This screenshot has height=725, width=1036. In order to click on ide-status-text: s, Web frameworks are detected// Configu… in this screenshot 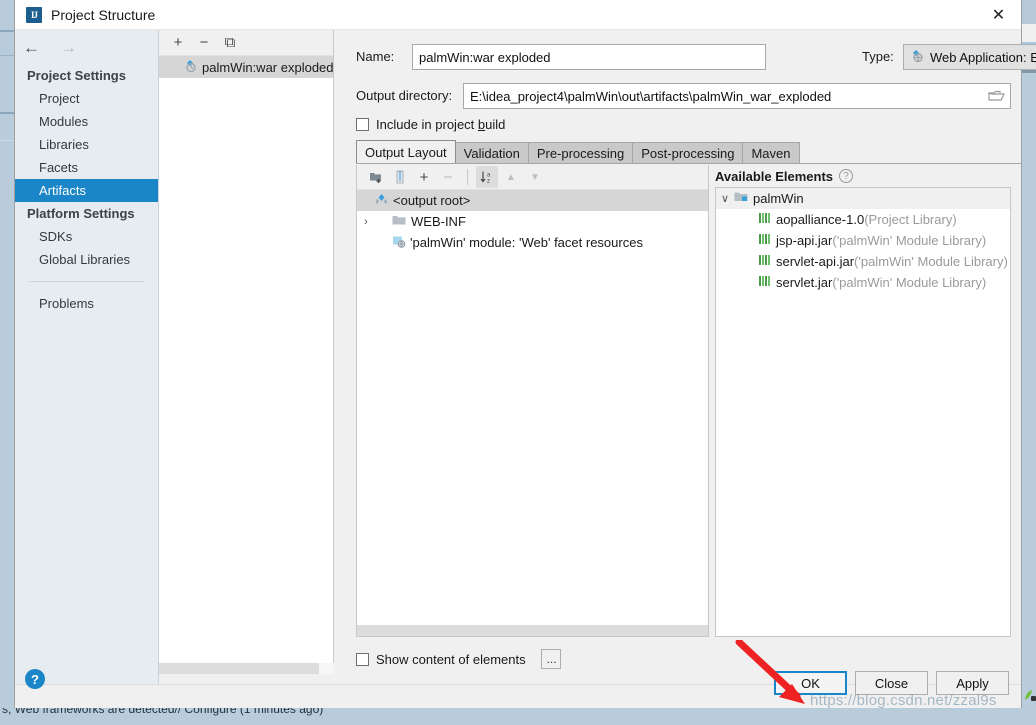, I will do `click(518, 716)`.